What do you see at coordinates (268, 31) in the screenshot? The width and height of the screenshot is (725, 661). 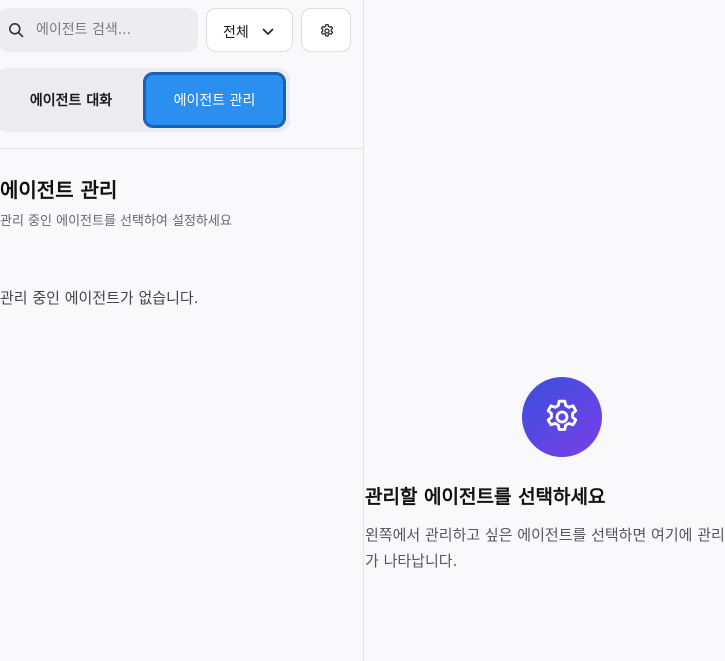 I see `chevron-down-icon` at bounding box center [268, 31].